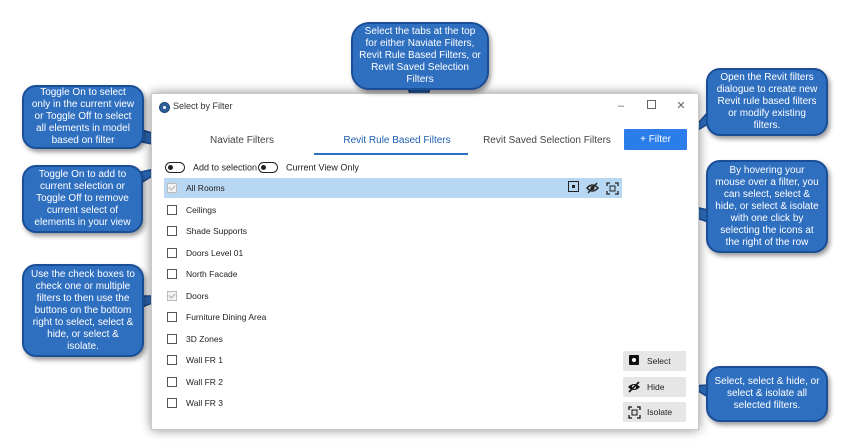 The height and width of the screenshot is (448, 850). Describe the element at coordinates (203, 106) in the screenshot. I see `window-title: Select by Filter` at that location.